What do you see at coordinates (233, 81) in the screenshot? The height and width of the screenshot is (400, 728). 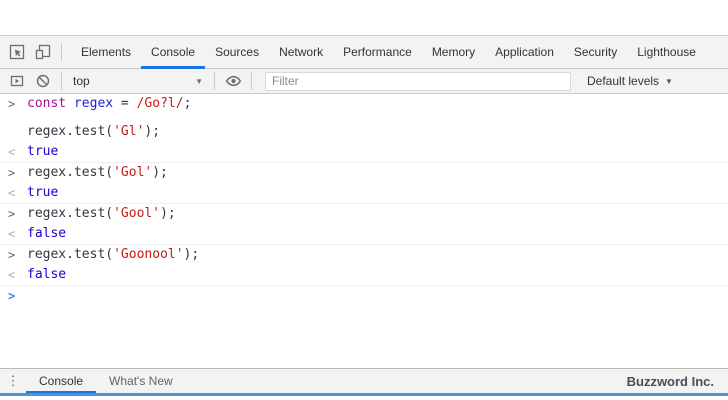 I see `live-expression-eye-icon` at bounding box center [233, 81].